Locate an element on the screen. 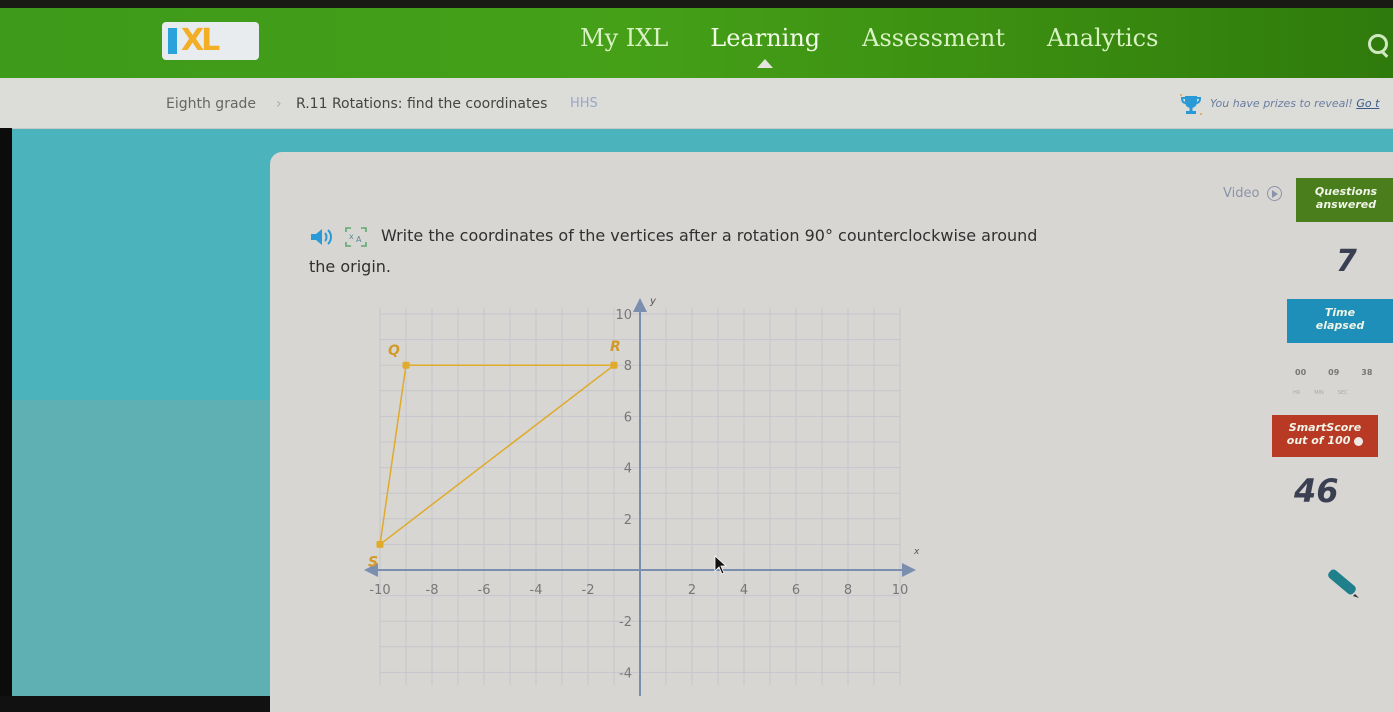 The image size is (1393, 712). time-elapsed-badge: Time elapsed is located at coordinates (1340, 321).